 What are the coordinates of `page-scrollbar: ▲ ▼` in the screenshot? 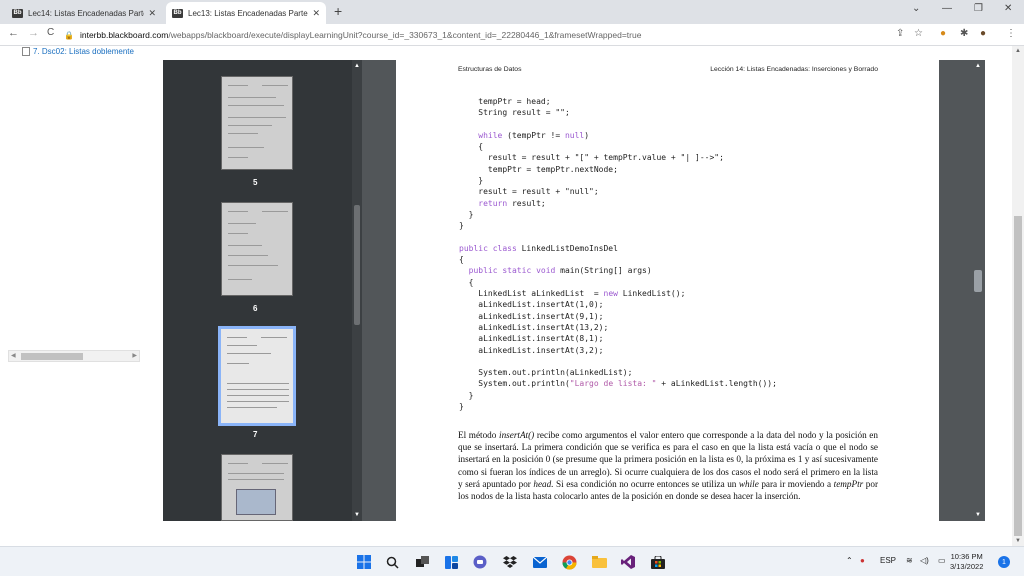 It's located at (1018, 296).